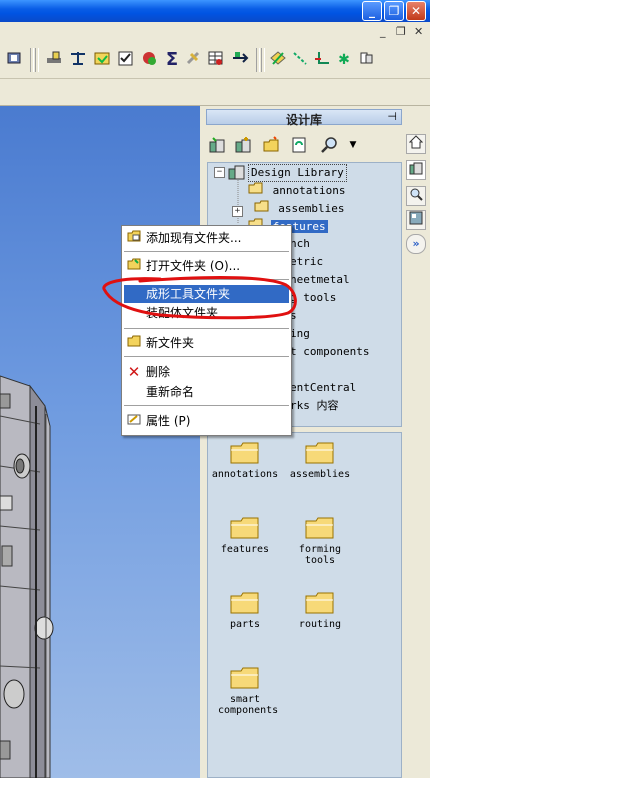  I want to click on maximize-button: ❐, so click(394, 11).